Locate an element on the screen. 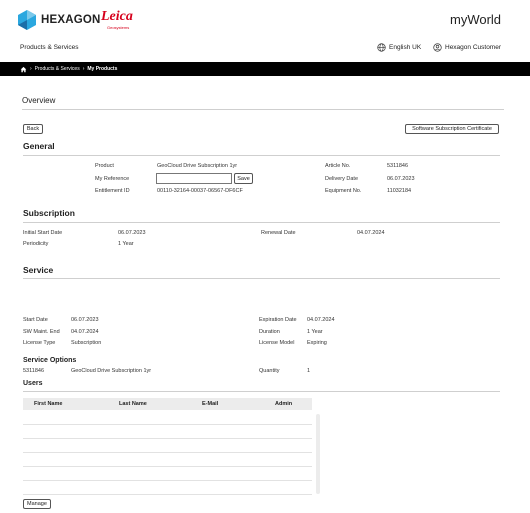  service-divider is located at coordinates (261, 278).